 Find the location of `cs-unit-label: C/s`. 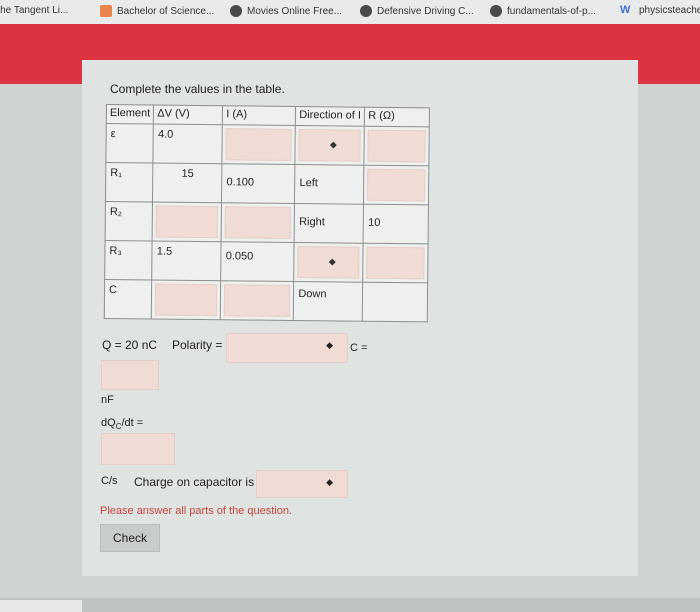

cs-unit-label: C/s is located at coordinates (109, 481).